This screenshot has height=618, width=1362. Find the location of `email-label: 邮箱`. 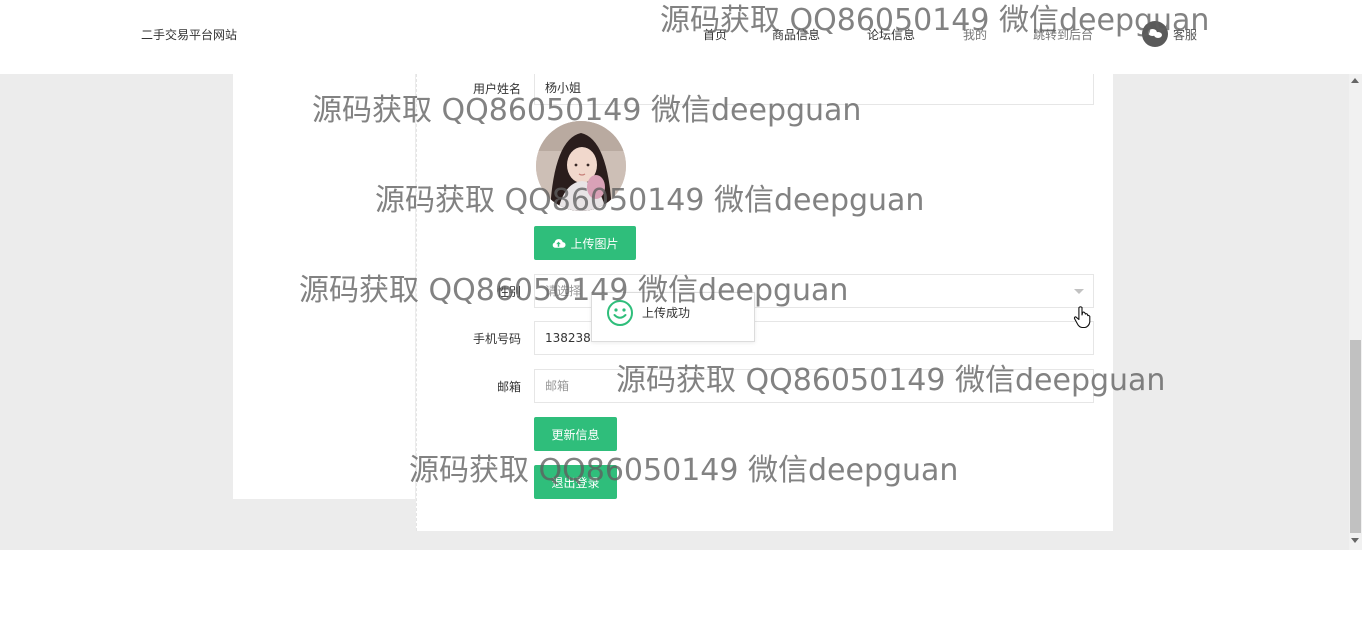

email-label: 邮箱 is located at coordinates (508, 387).